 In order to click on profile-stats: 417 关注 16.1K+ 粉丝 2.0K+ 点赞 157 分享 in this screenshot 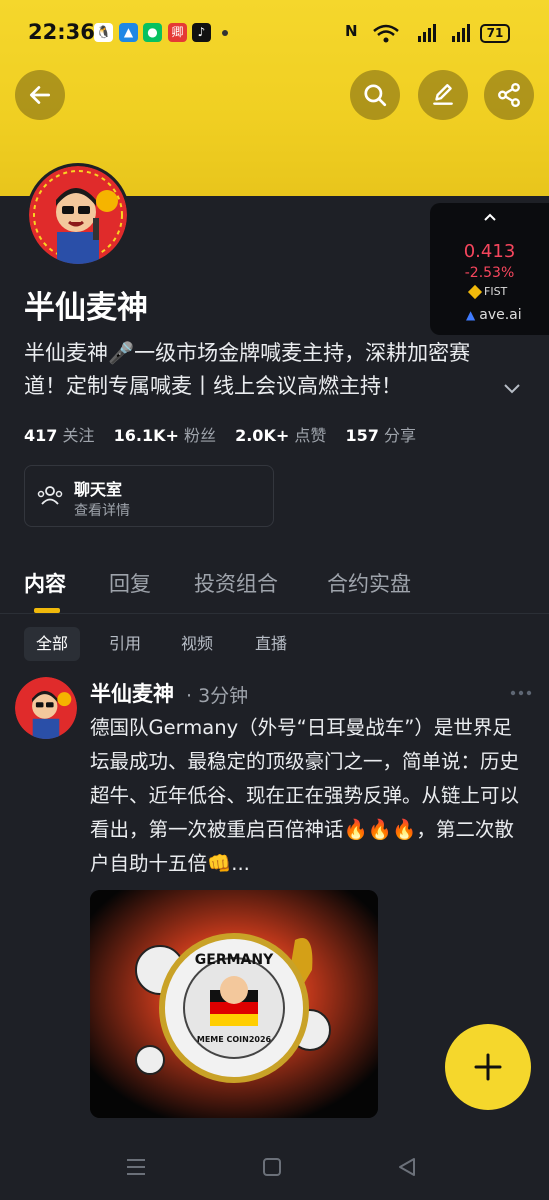, I will do `click(227, 434)`.